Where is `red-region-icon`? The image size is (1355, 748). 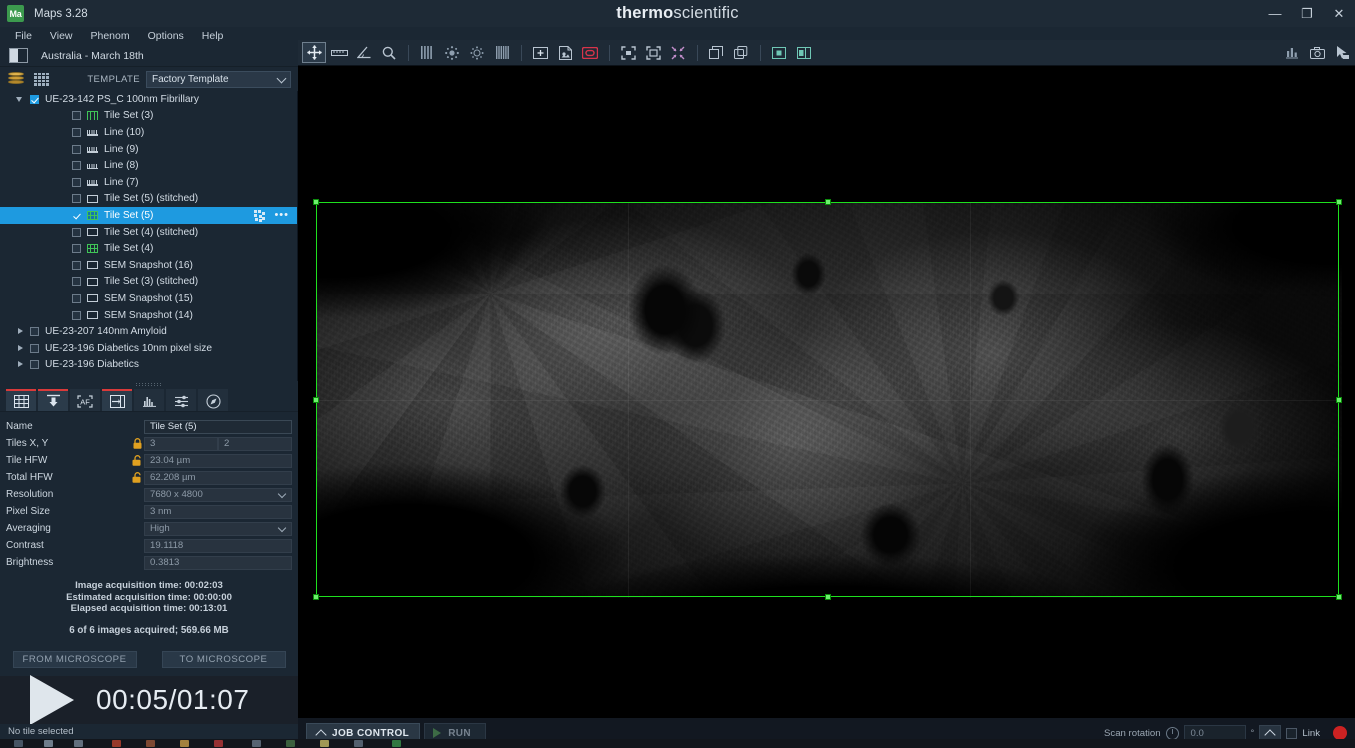 red-region-icon is located at coordinates (590, 52).